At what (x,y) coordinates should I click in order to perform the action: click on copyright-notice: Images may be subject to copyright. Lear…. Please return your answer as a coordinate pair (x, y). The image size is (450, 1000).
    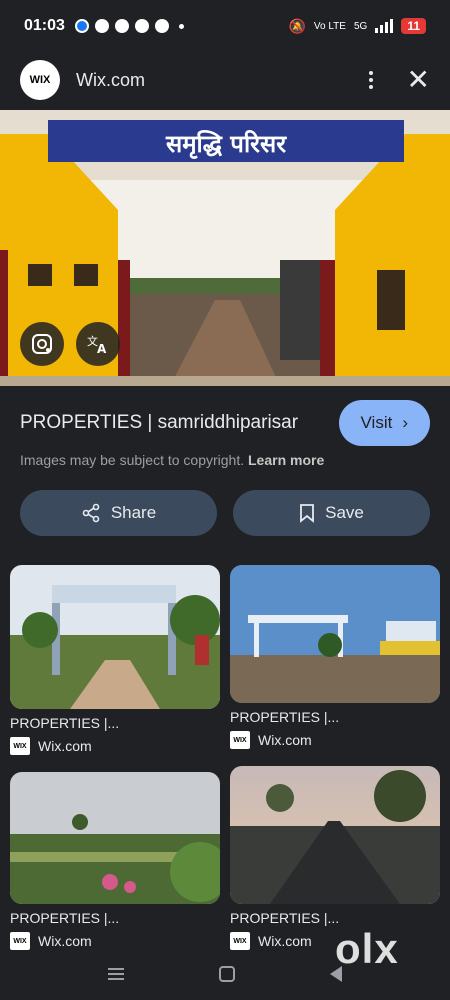
    Looking at the image, I should click on (172, 460).